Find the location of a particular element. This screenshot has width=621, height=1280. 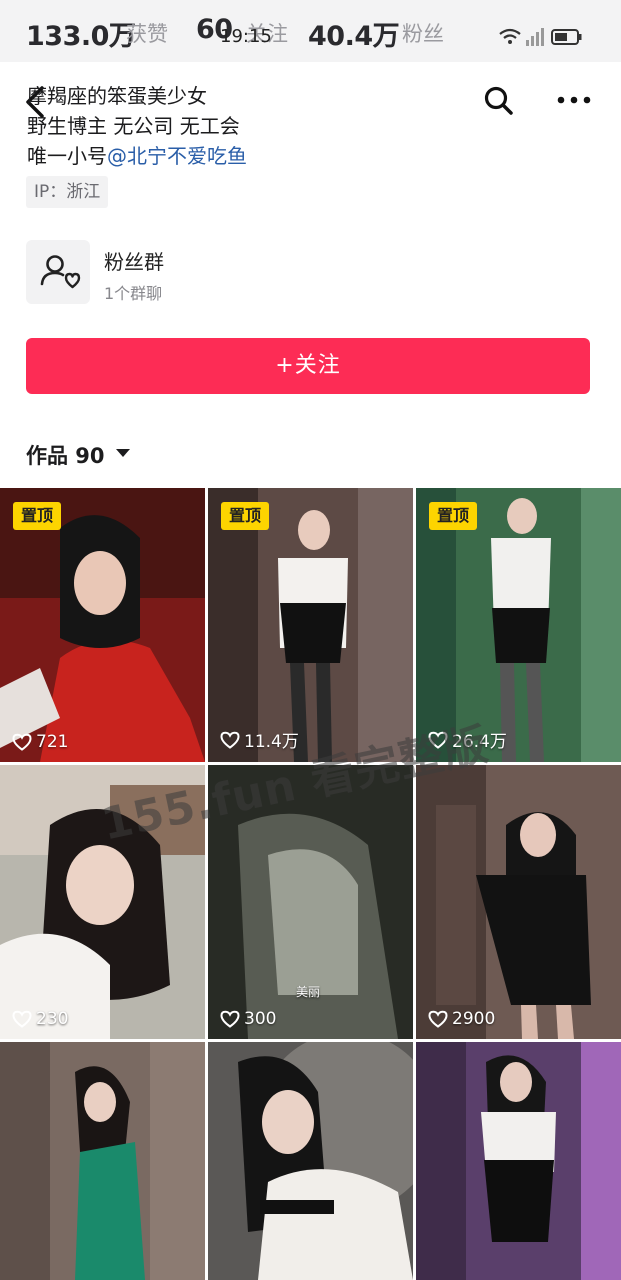

video-like-count: 230 is located at coordinates (40, 1019).